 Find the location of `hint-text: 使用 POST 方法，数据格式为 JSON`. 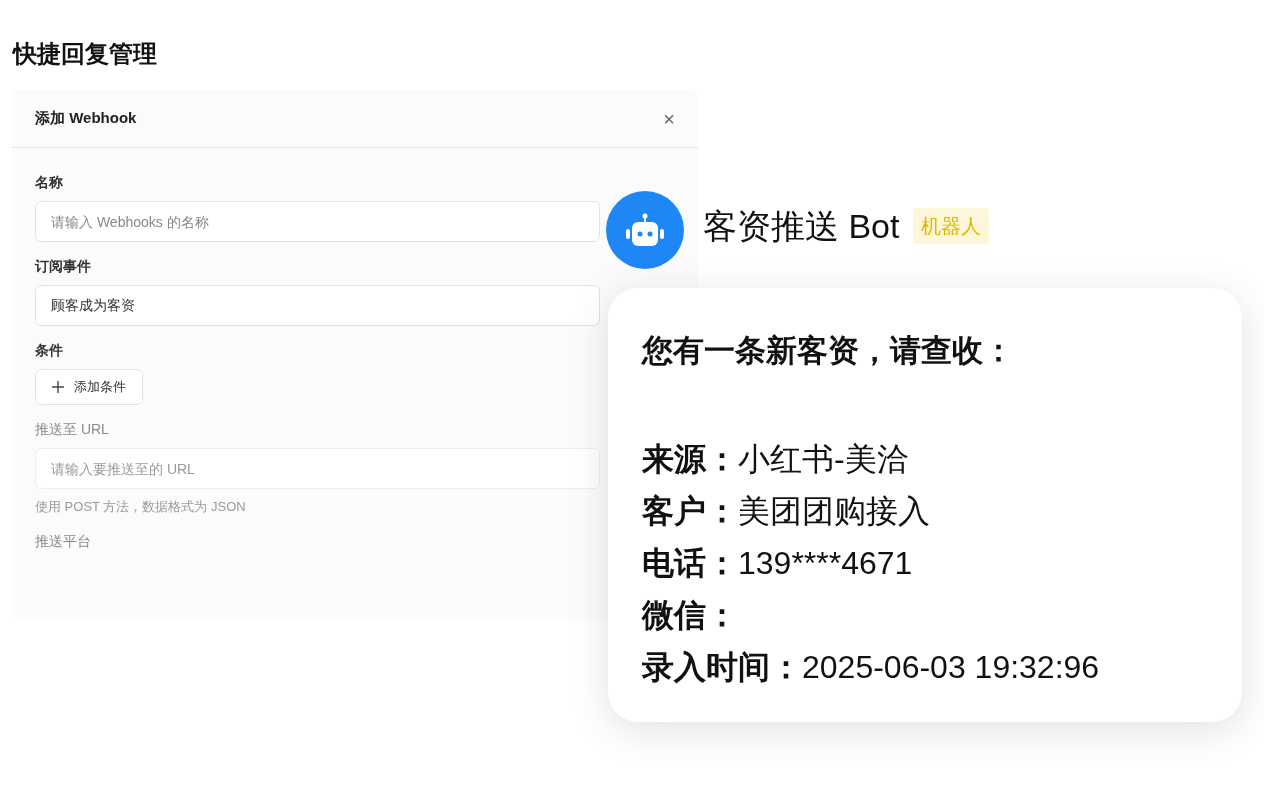

hint-text: 使用 POST 方法，数据格式为 JSON is located at coordinates (140, 507).